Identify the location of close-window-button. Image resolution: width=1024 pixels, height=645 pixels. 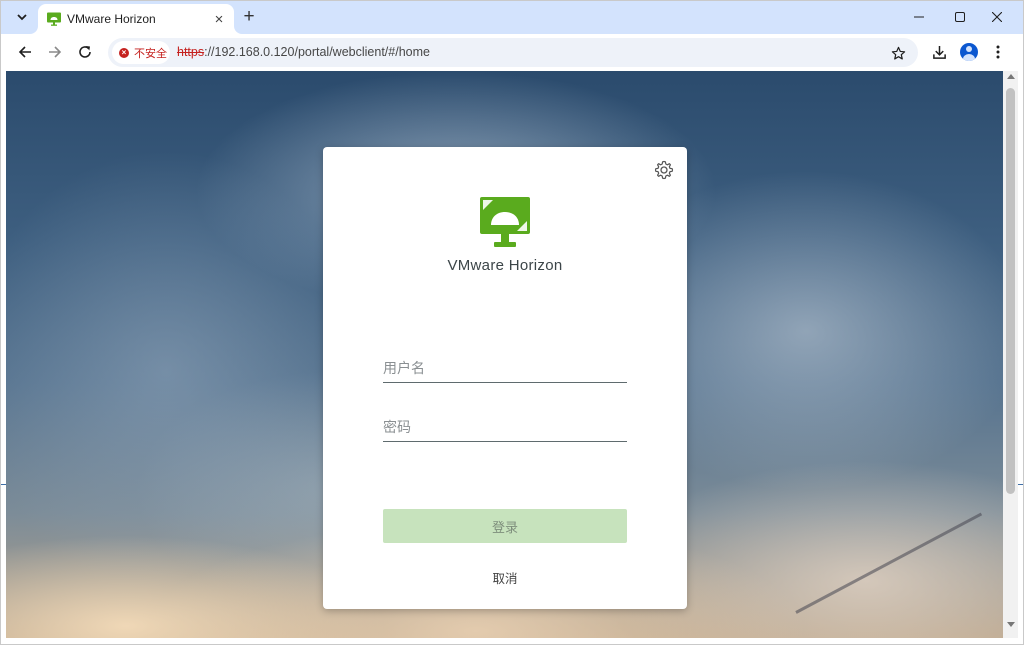
(997, 17).